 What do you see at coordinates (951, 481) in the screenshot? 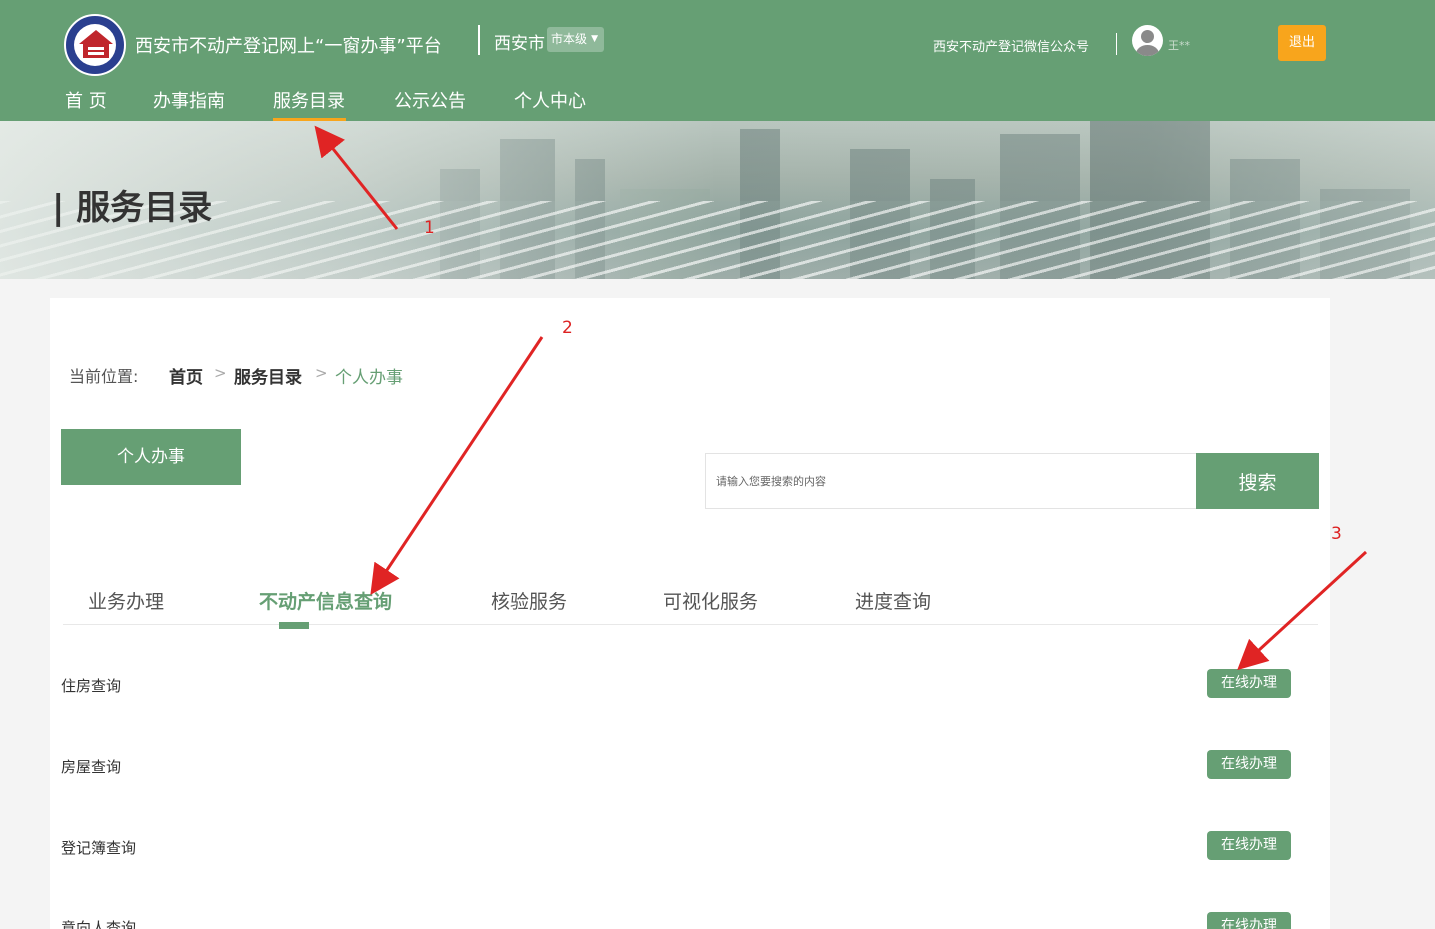
I see `search-input` at bounding box center [951, 481].